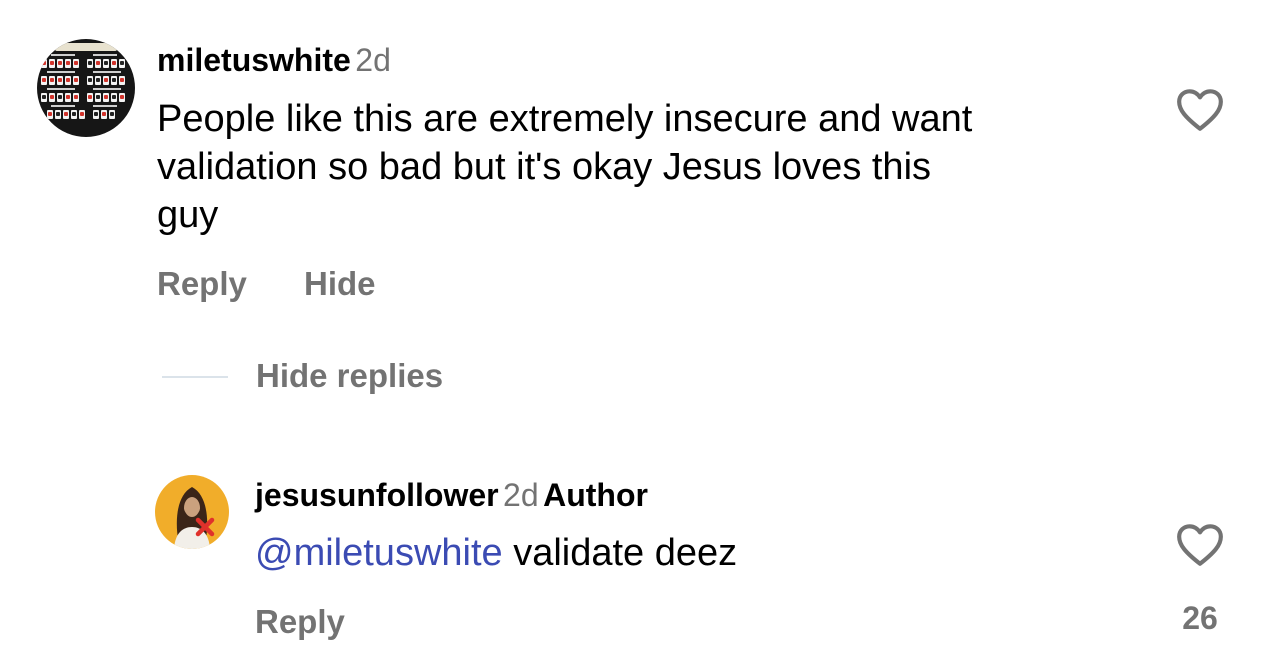 The height and width of the screenshot is (663, 1283). I want to click on avatar-illustration, so click(194, 518).